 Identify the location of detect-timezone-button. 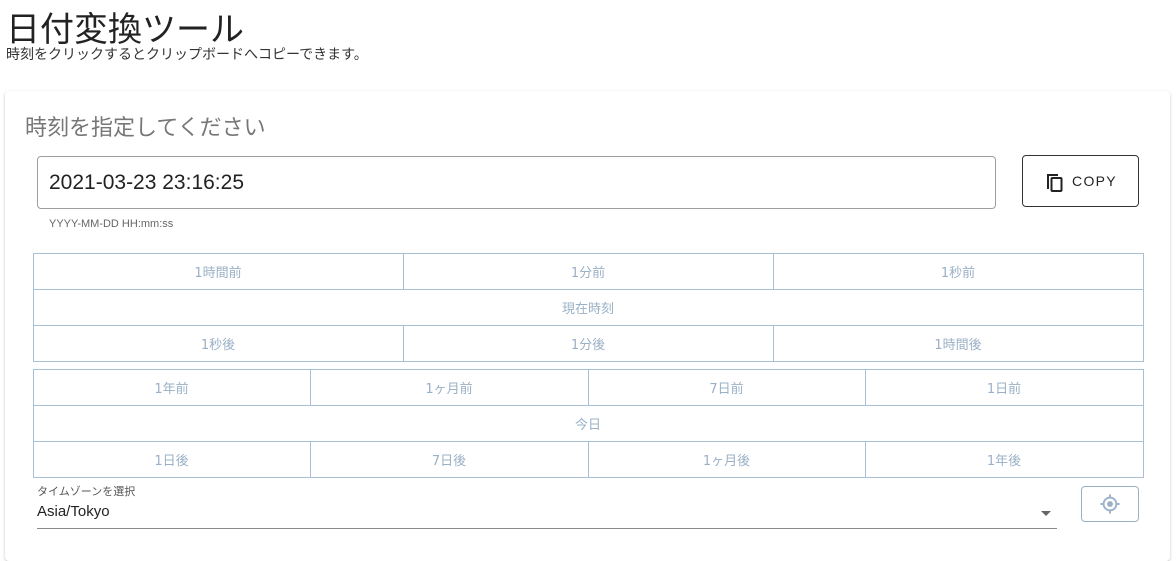
(1110, 504).